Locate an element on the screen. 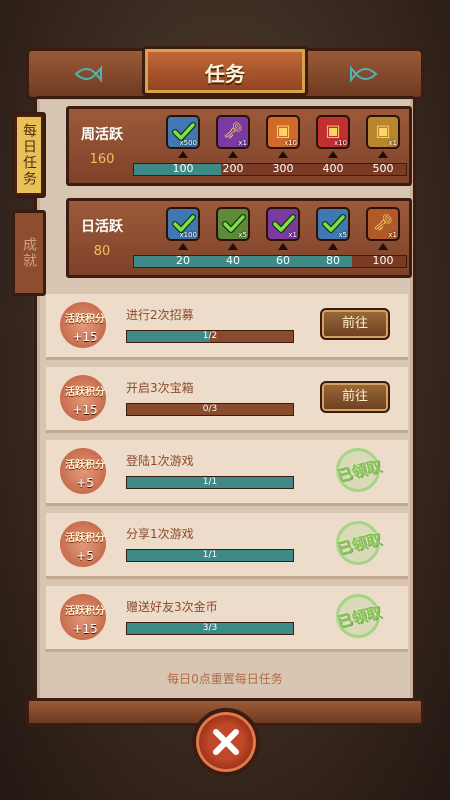 The width and height of the screenshot is (450, 800). weekly-reward-4: ▣ x10 is located at coordinates (333, 132).